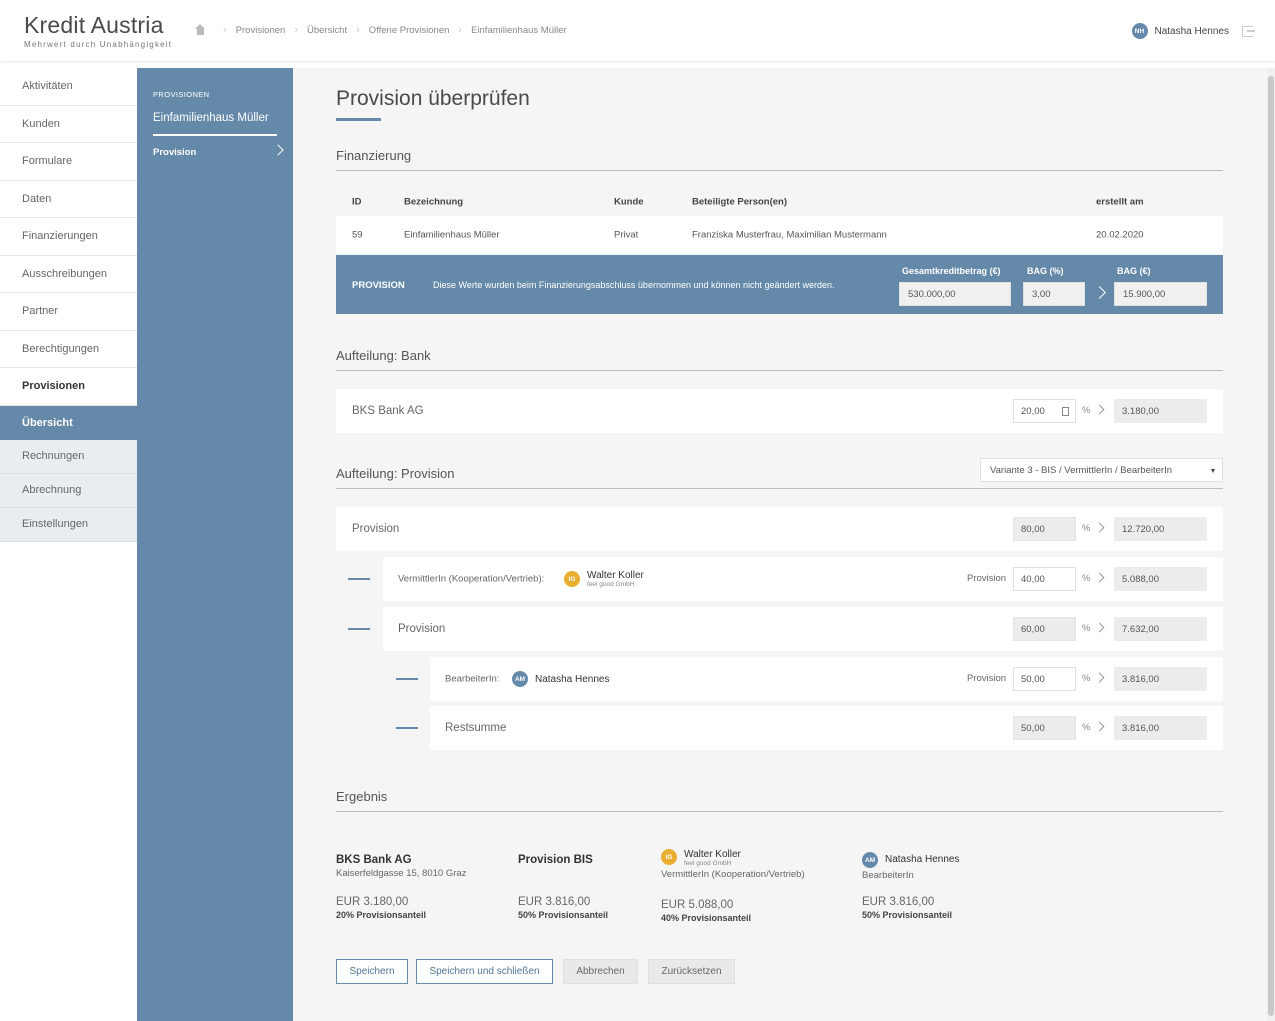  I want to click on logout-icon, so click(1248, 31).